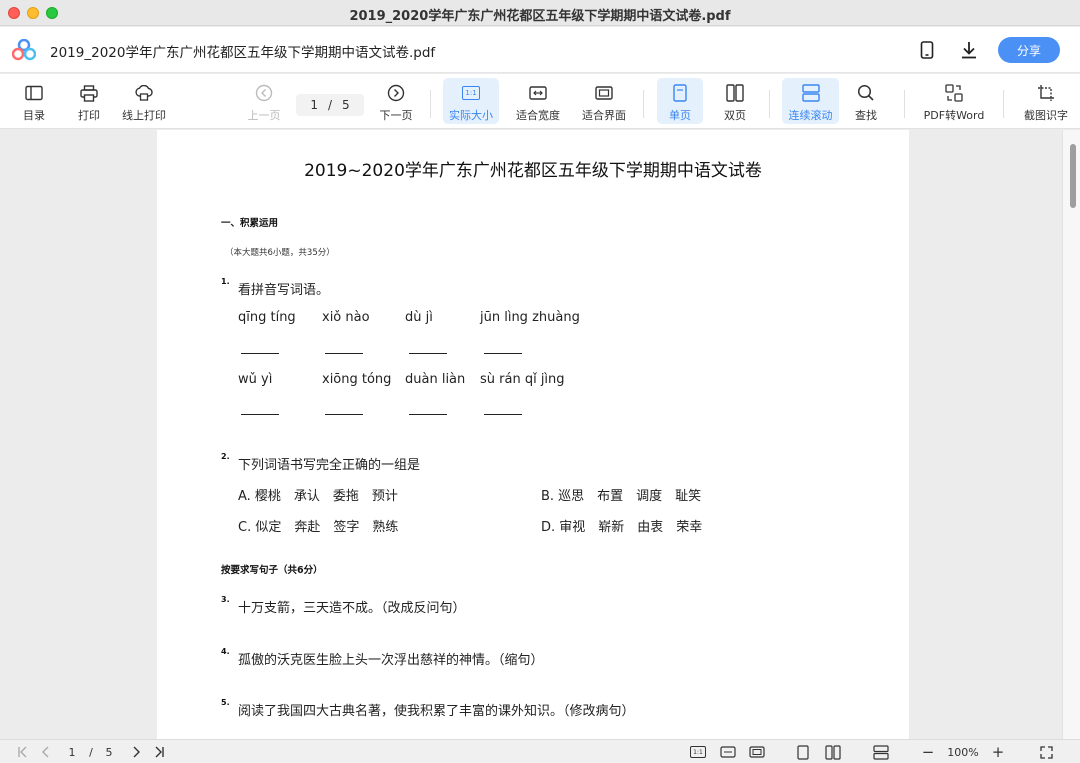  What do you see at coordinates (46, 752) in the screenshot?
I see `prev-page-icon` at bounding box center [46, 752].